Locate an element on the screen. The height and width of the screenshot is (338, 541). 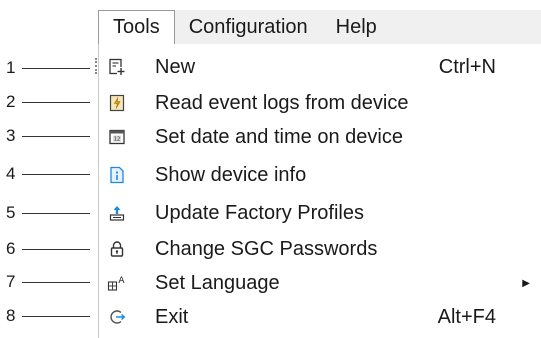
svg-text: 12 is located at coordinates (117, 140).